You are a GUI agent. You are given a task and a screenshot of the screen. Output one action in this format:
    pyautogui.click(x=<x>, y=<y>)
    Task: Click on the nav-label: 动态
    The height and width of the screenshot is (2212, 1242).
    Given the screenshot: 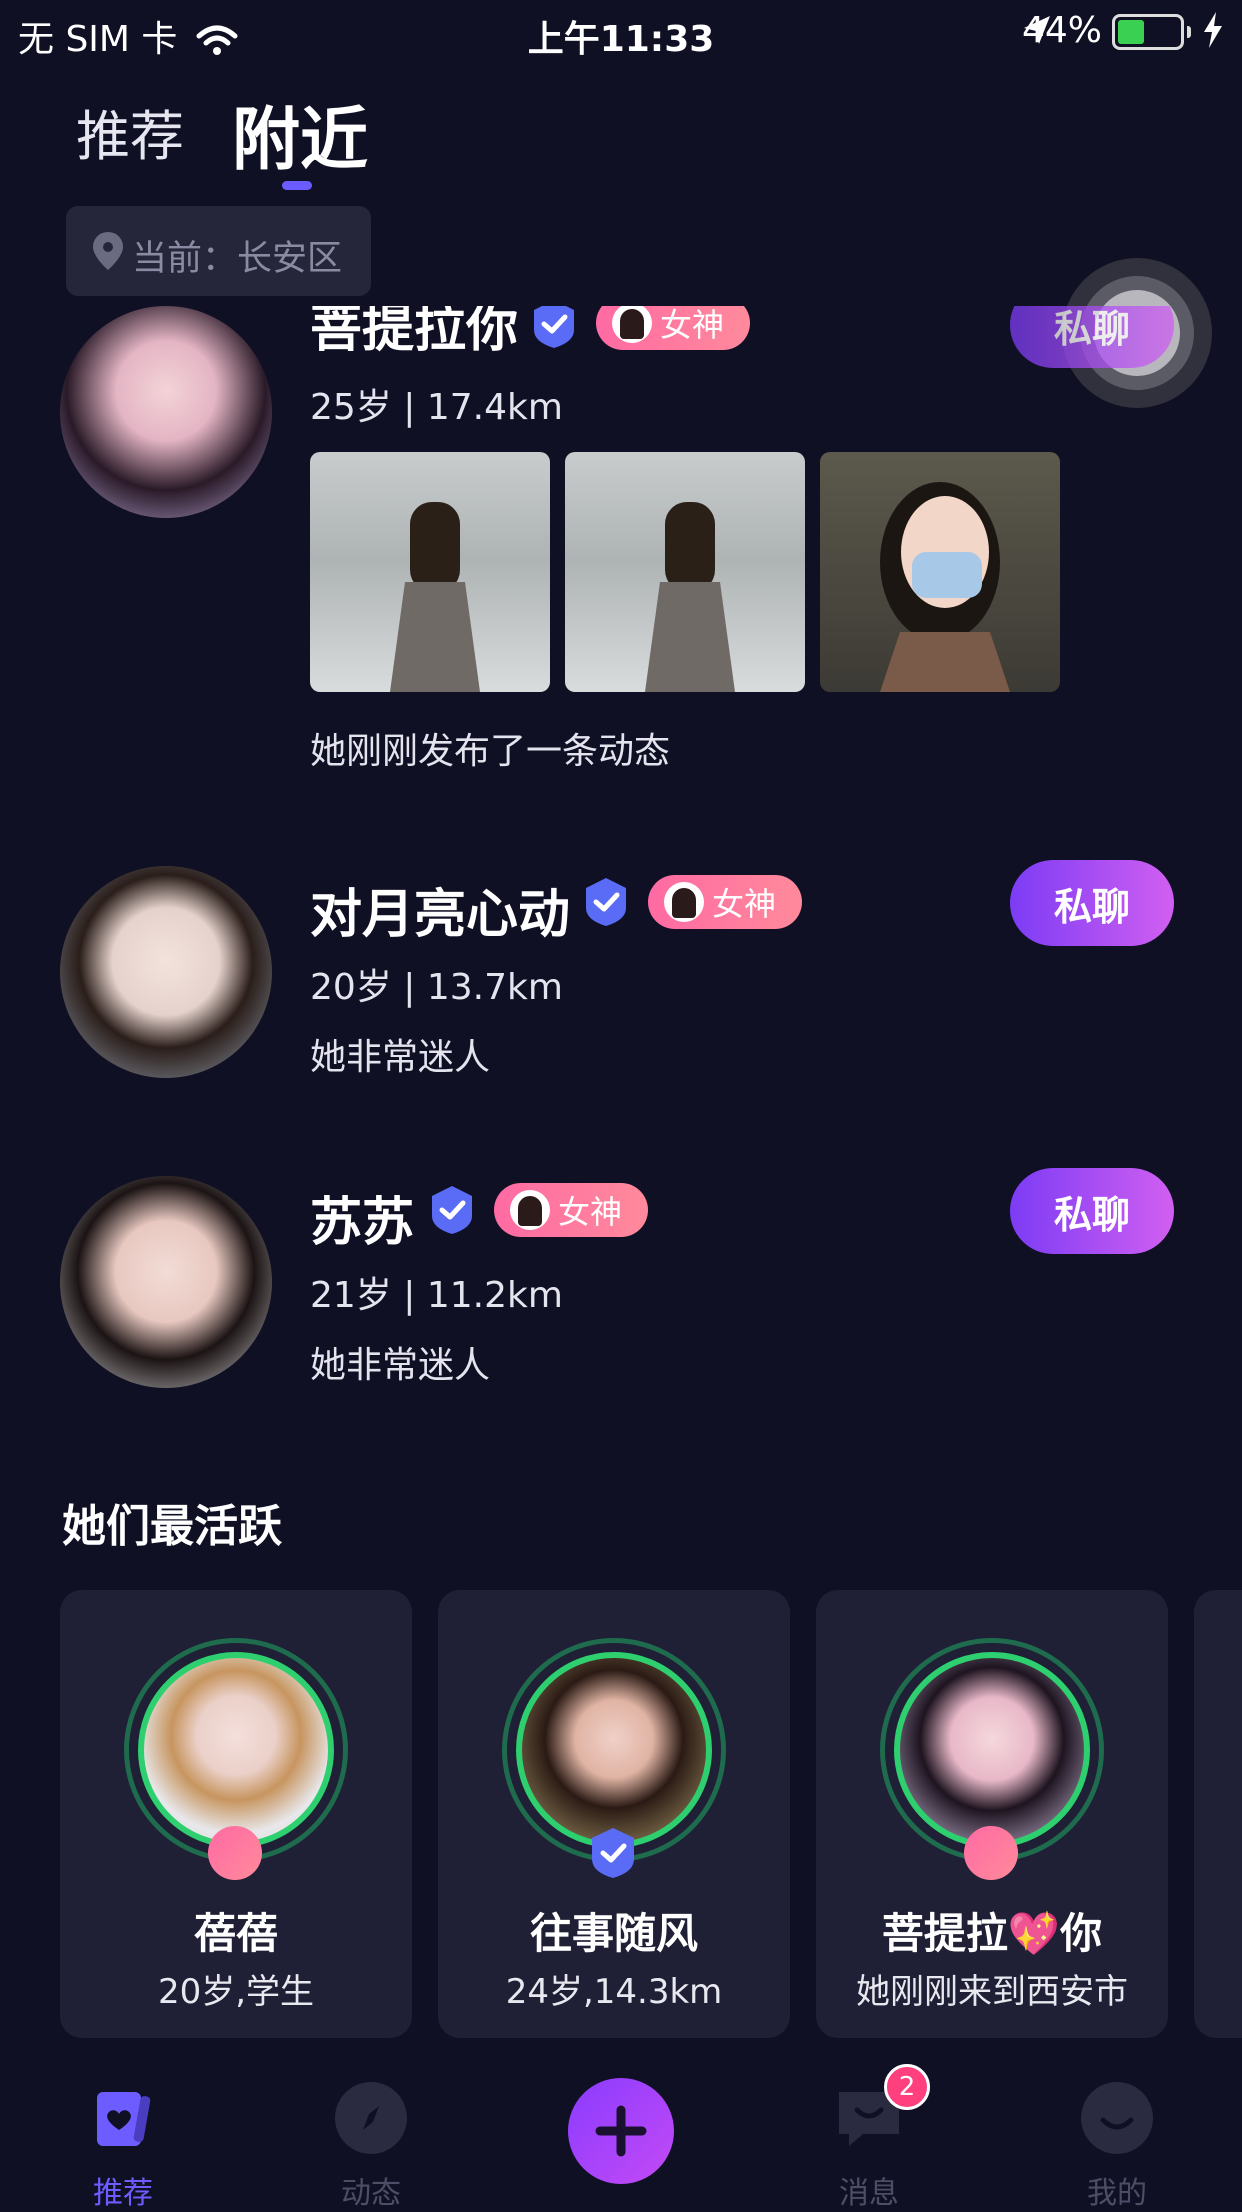 What is the action you would take?
    pyautogui.click(x=371, y=2193)
    